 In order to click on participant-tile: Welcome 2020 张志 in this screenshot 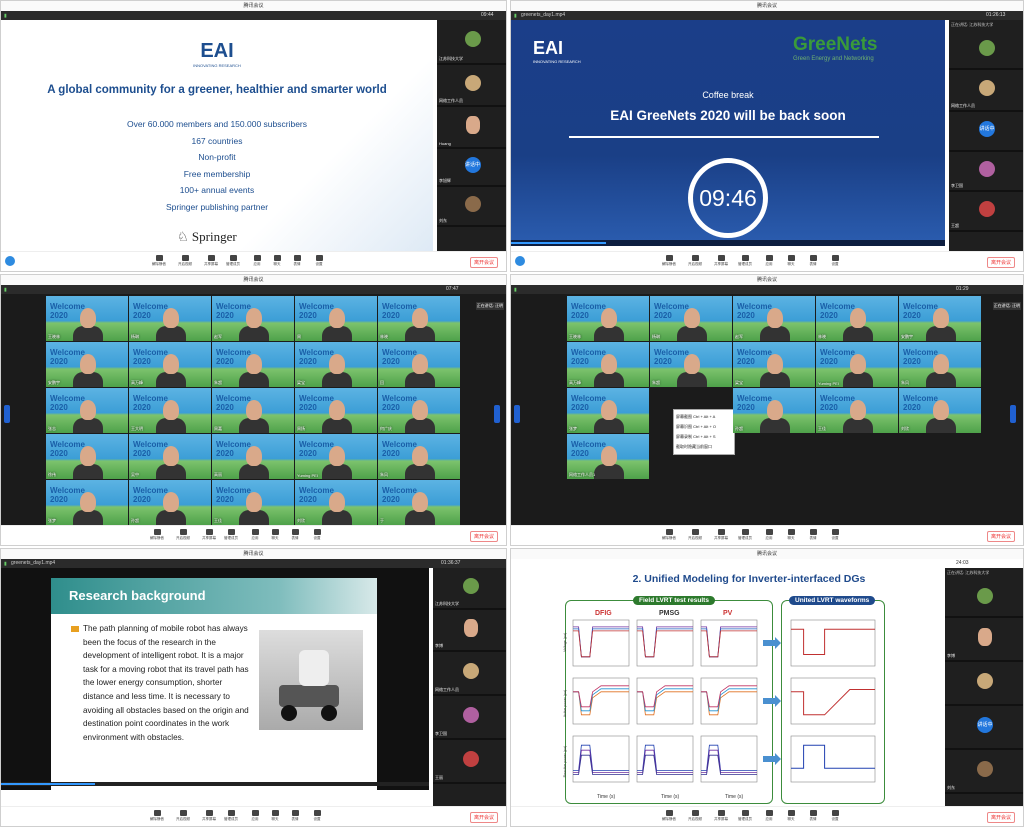, I will do `click(87, 410)`.